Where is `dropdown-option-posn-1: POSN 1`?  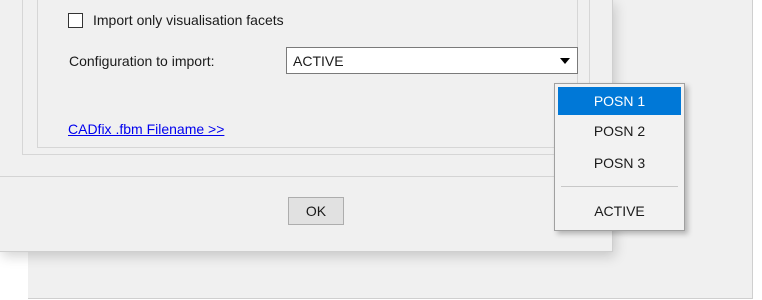 dropdown-option-posn-1: POSN 1 is located at coordinates (619, 101).